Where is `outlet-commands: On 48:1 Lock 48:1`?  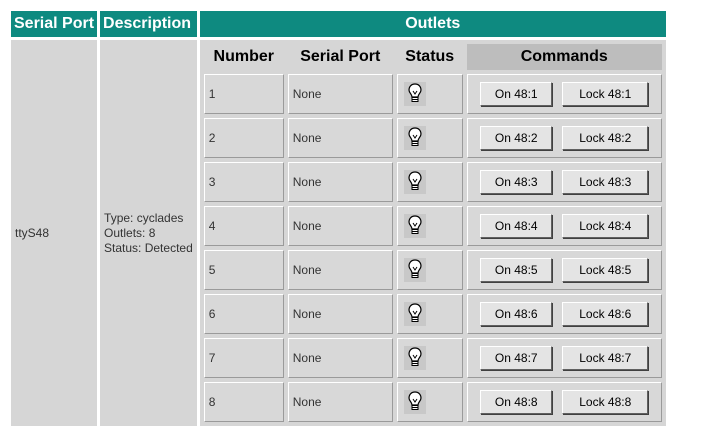
outlet-commands: On 48:1 Lock 48:1 is located at coordinates (564, 94).